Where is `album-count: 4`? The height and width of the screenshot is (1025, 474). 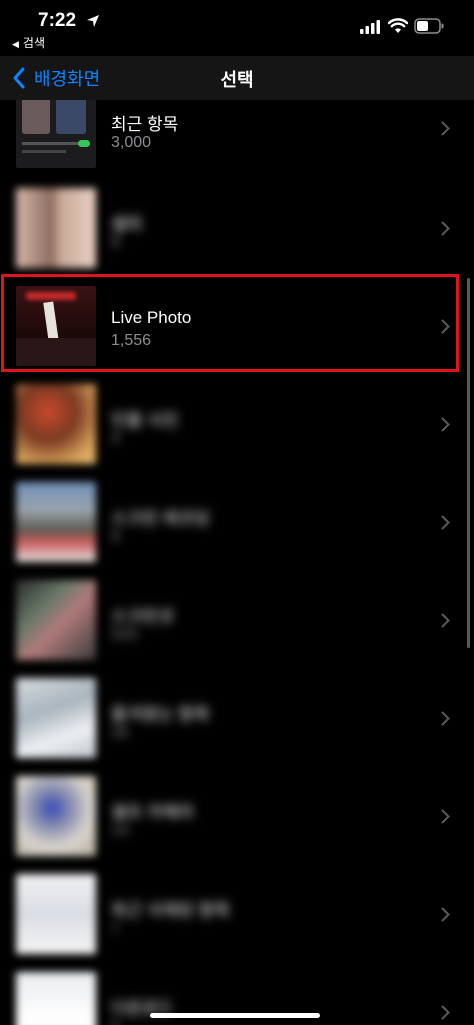
album-count: 4 is located at coordinates (115, 438).